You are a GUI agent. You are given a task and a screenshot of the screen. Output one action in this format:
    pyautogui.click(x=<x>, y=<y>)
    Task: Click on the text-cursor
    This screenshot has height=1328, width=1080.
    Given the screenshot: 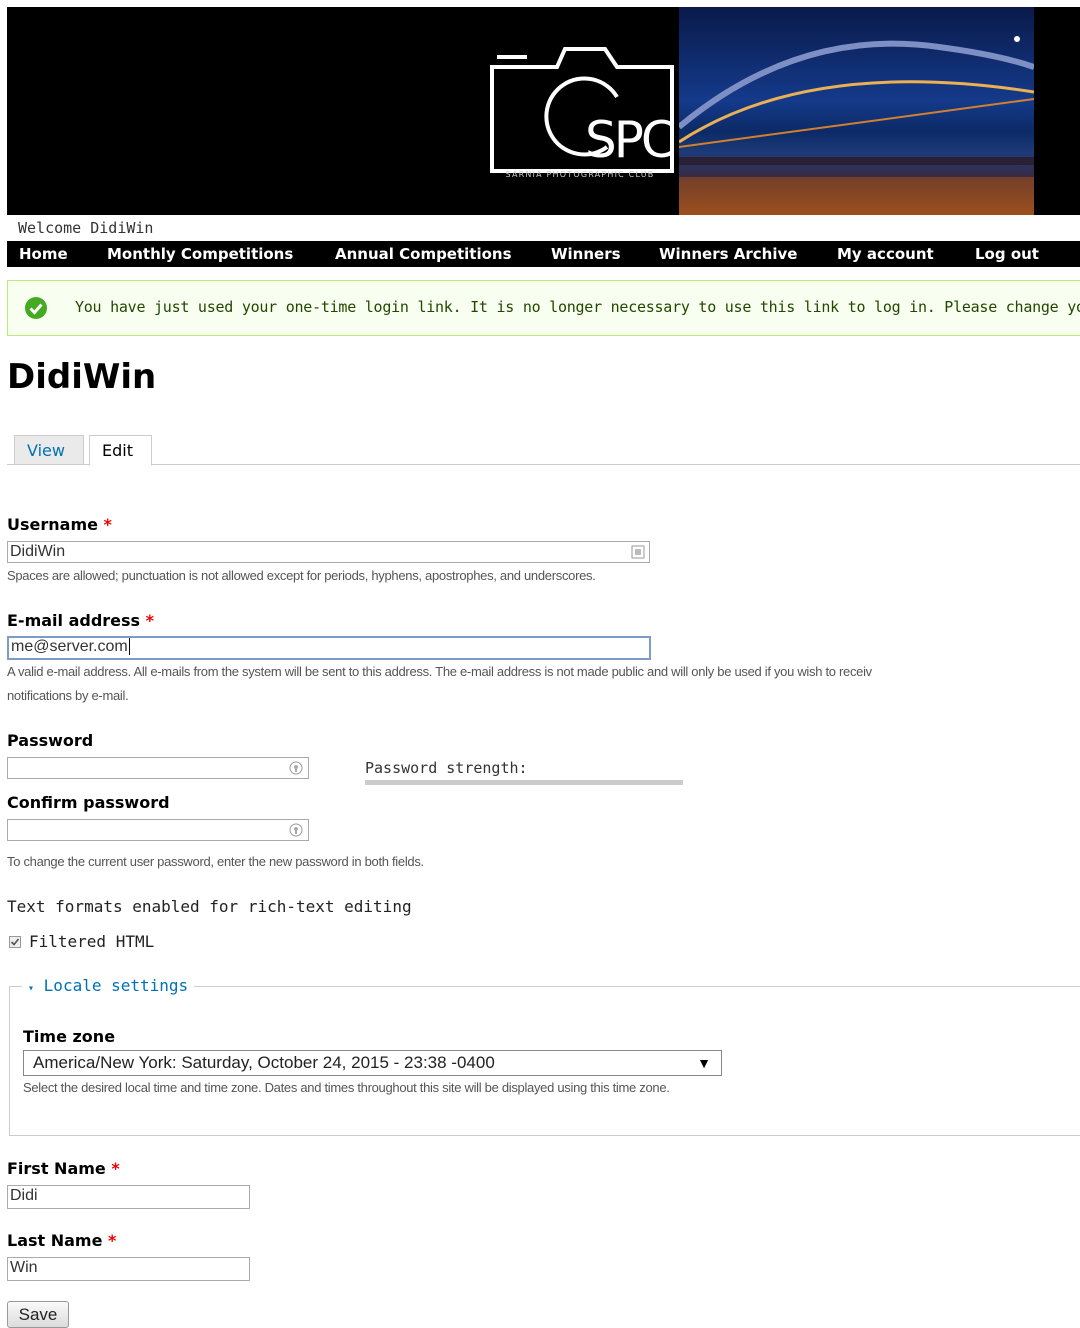 What is the action you would take?
    pyautogui.click(x=129, y=646)
    